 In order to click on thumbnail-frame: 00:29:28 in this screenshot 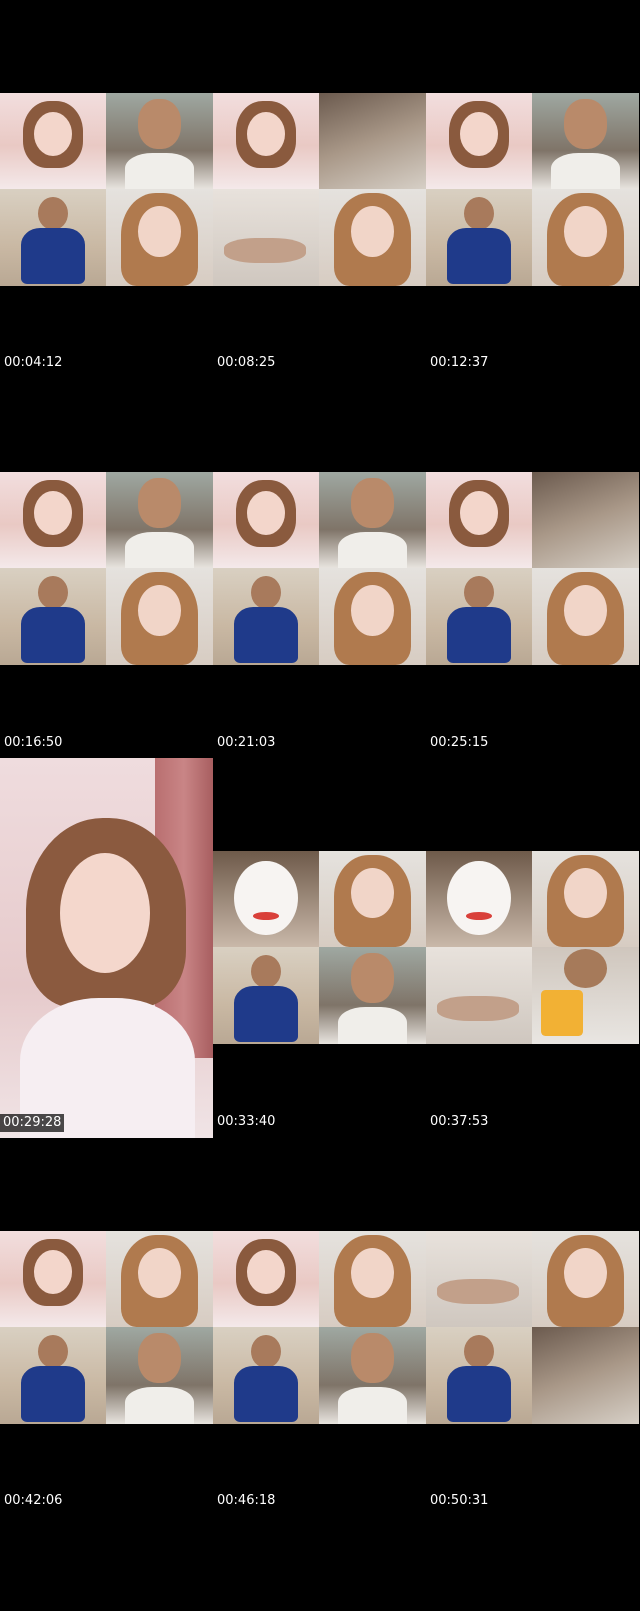, I will do `click(106, 948)`.